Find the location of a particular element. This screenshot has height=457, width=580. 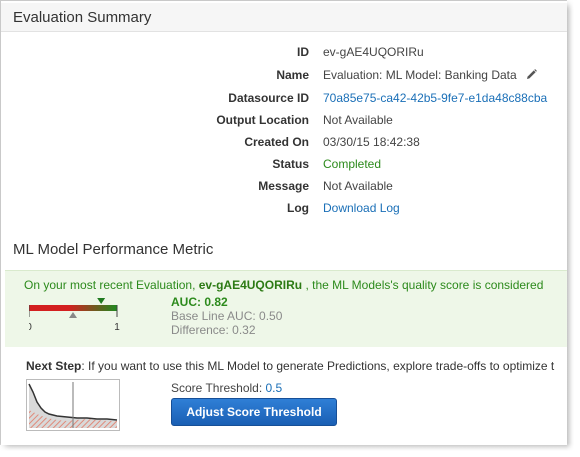

torn-edge-bottom is located at coordinates (290, 450).